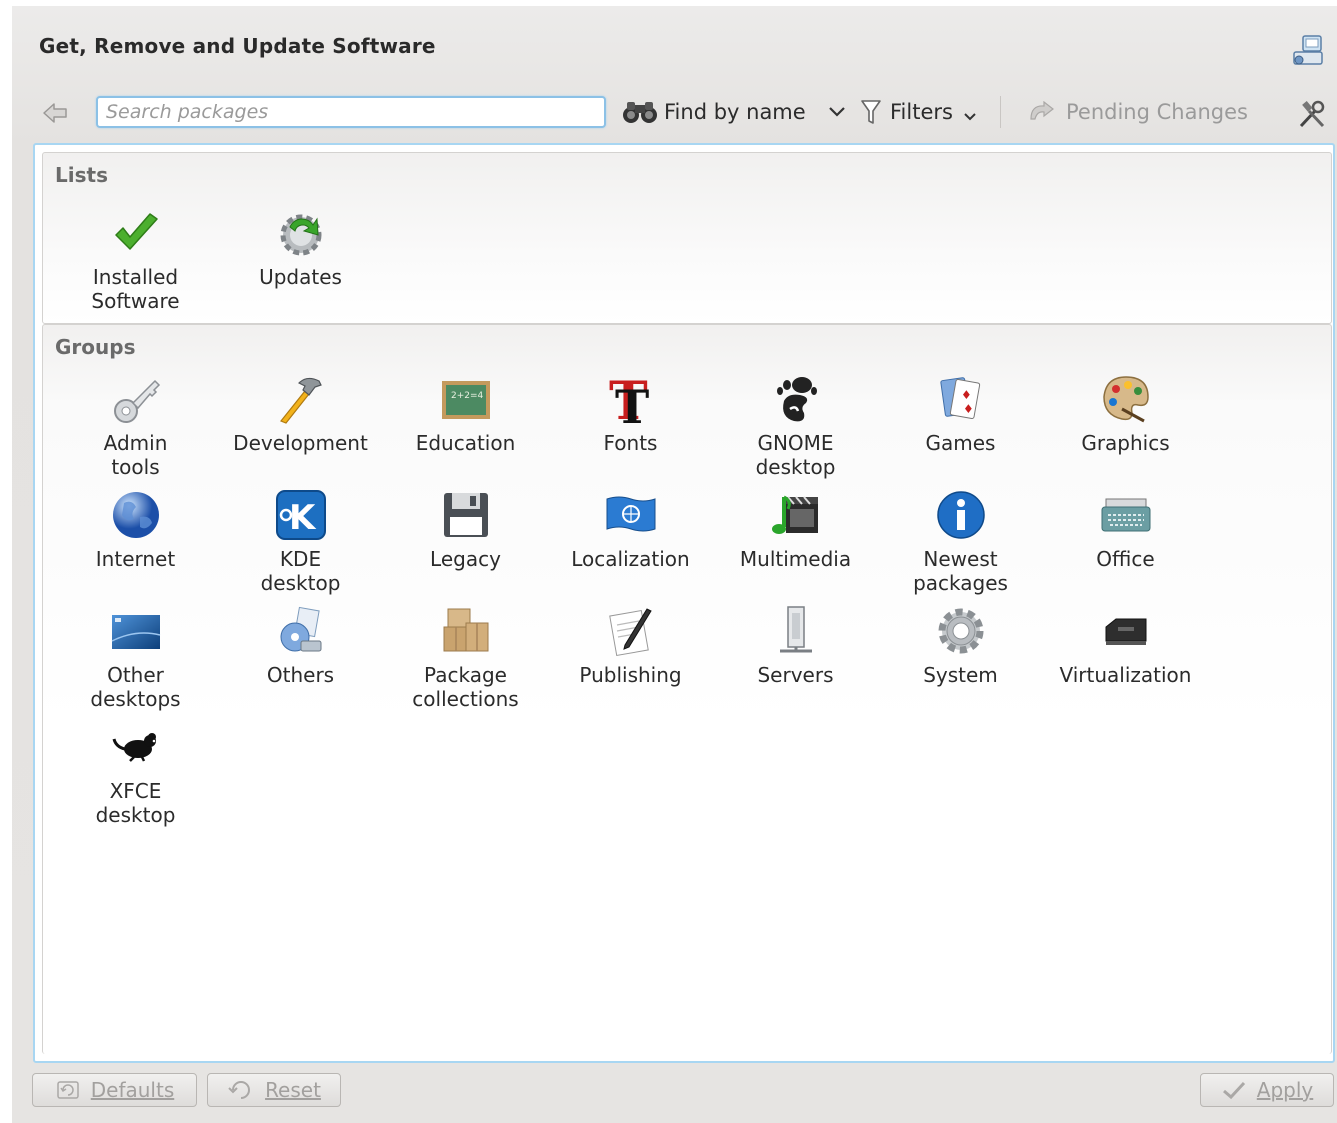 The height and width of the screenshot is (1123, 1337). I want to click on item-label: KDE desktop, so click(300, 571).